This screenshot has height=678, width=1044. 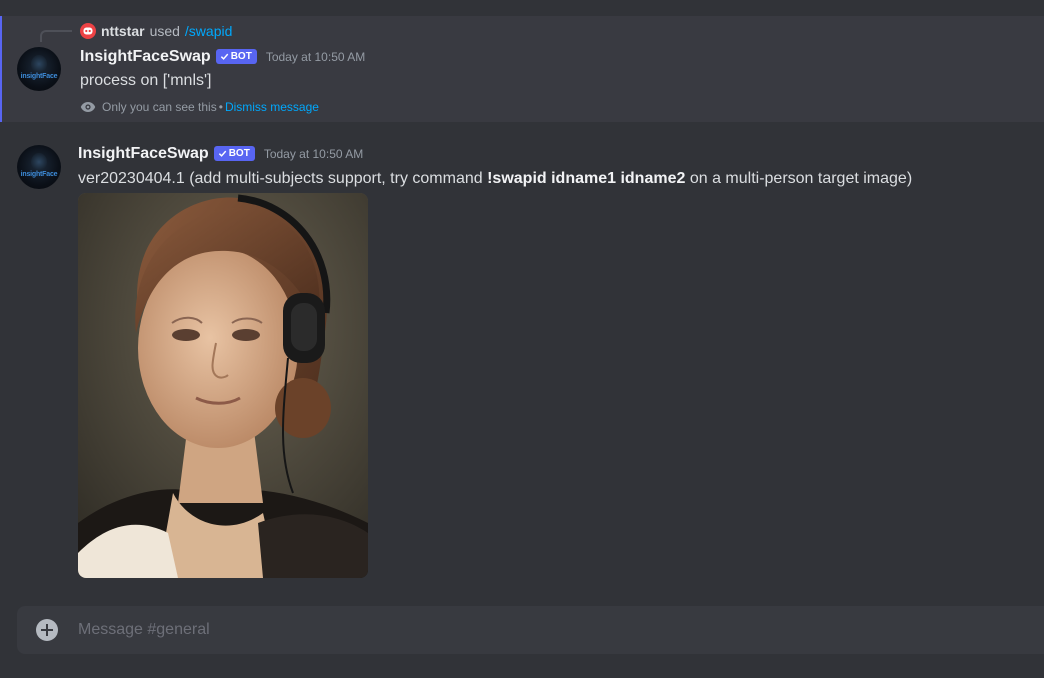 I want to click on reply-username: nttstar, so click(x=123, y=31).